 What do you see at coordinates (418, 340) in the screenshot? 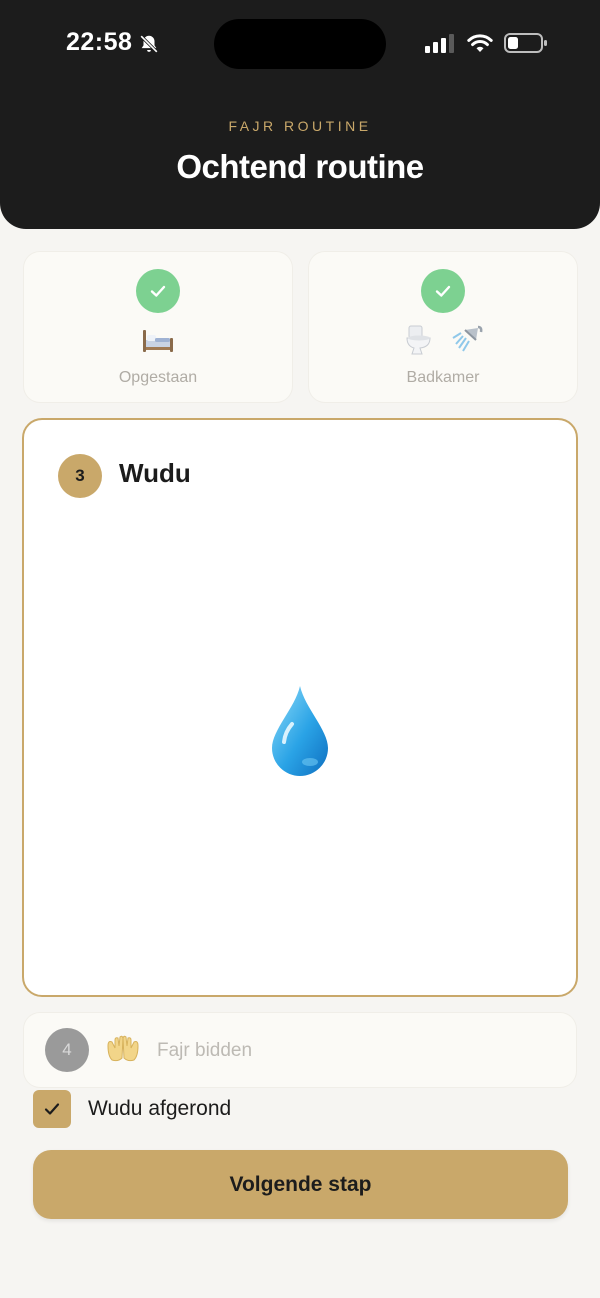
I see `toilet-icon` at bounding box center [418, 340].